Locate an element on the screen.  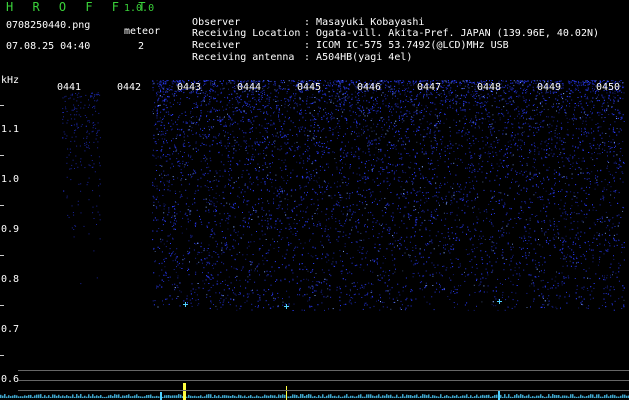
y-tick-label: 1.1 is located at coordinates (10, 129).